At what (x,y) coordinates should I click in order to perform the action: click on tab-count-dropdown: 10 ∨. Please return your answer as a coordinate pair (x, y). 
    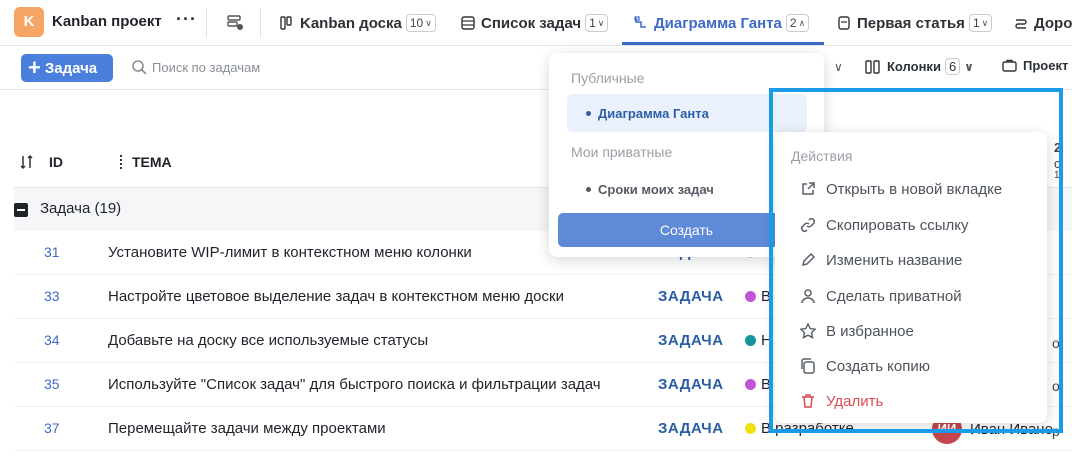
    Looking at the image, I should click on (420, 23).